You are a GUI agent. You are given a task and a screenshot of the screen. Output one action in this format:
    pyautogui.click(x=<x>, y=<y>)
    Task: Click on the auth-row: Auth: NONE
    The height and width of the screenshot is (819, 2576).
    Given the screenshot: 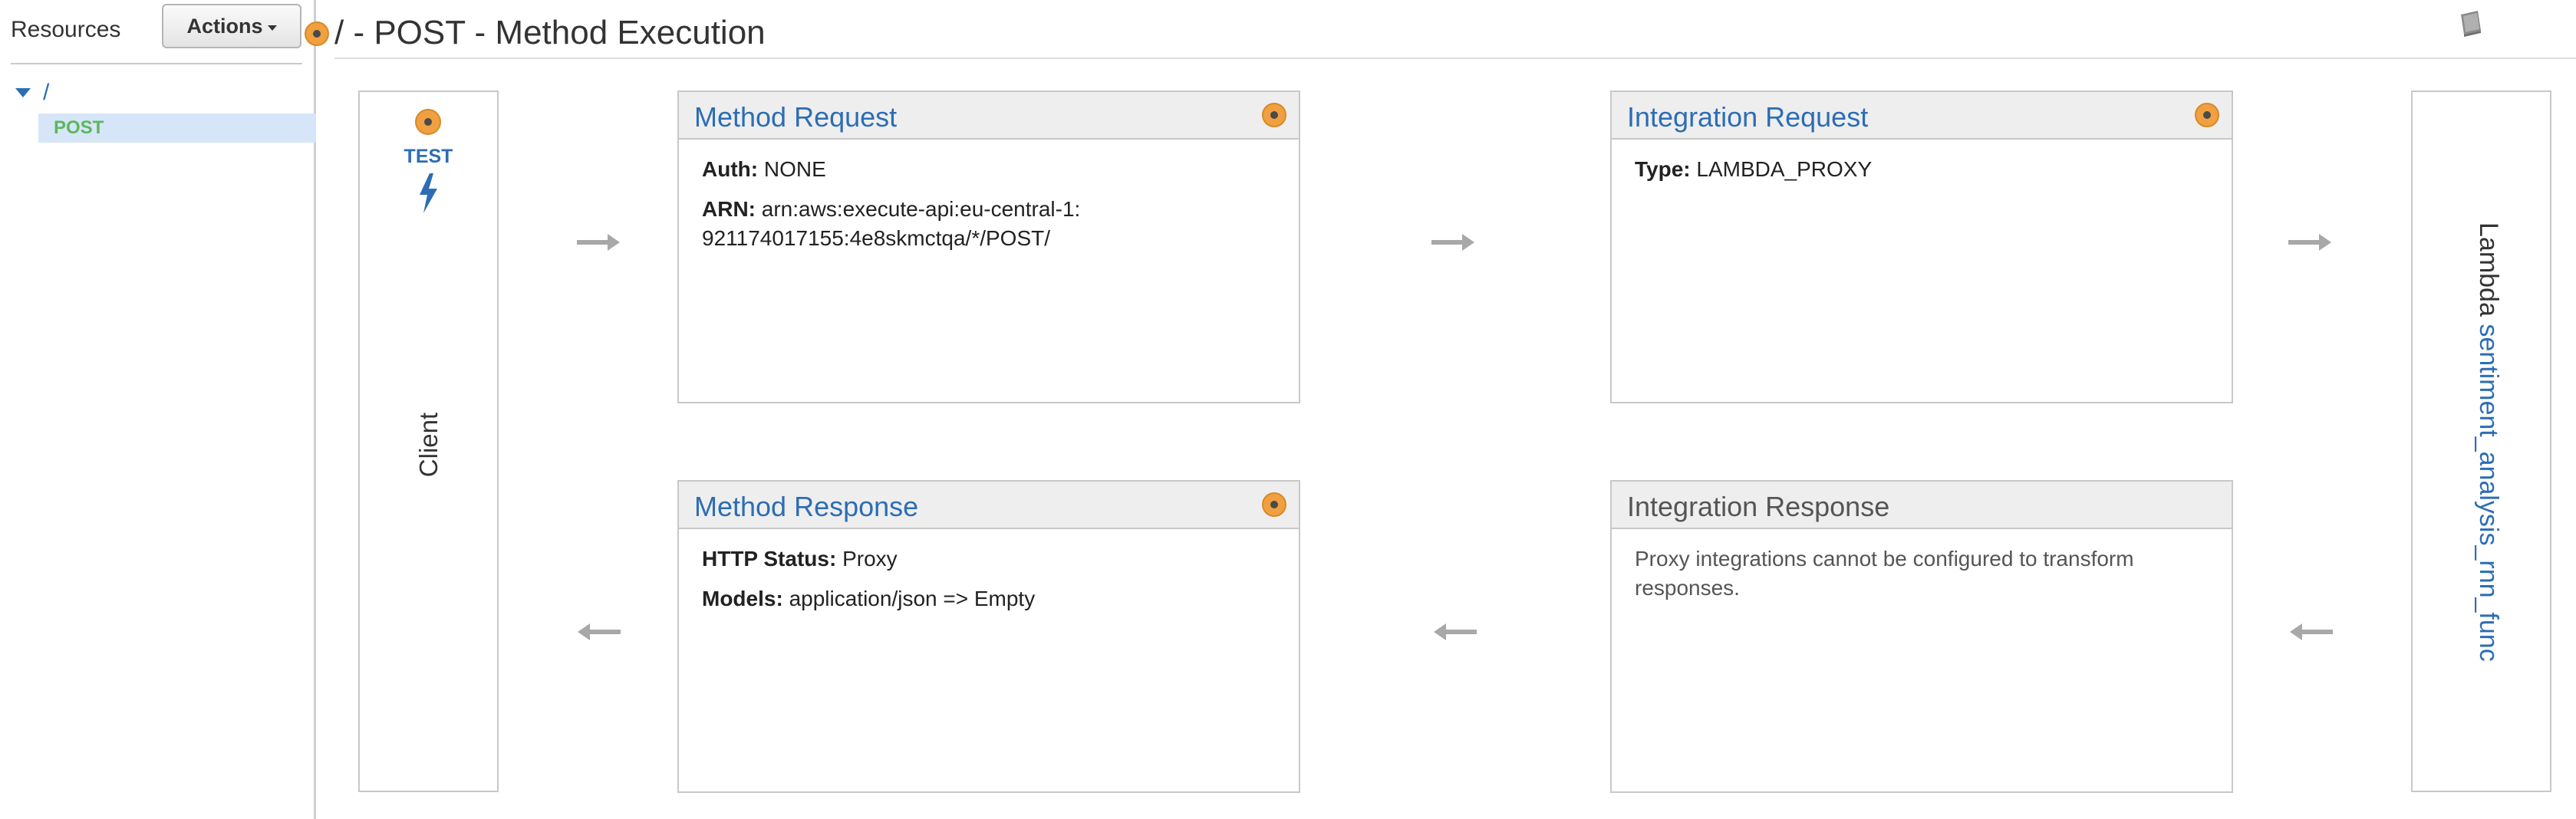 What is the action you would take?
    pyautogui.click(x=989, y=169)
    